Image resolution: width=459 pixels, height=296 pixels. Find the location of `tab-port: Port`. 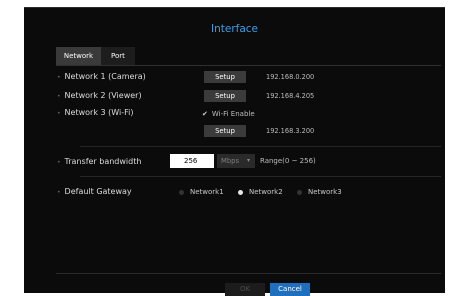

tab-port: Port is located at coordinates (118, 56).